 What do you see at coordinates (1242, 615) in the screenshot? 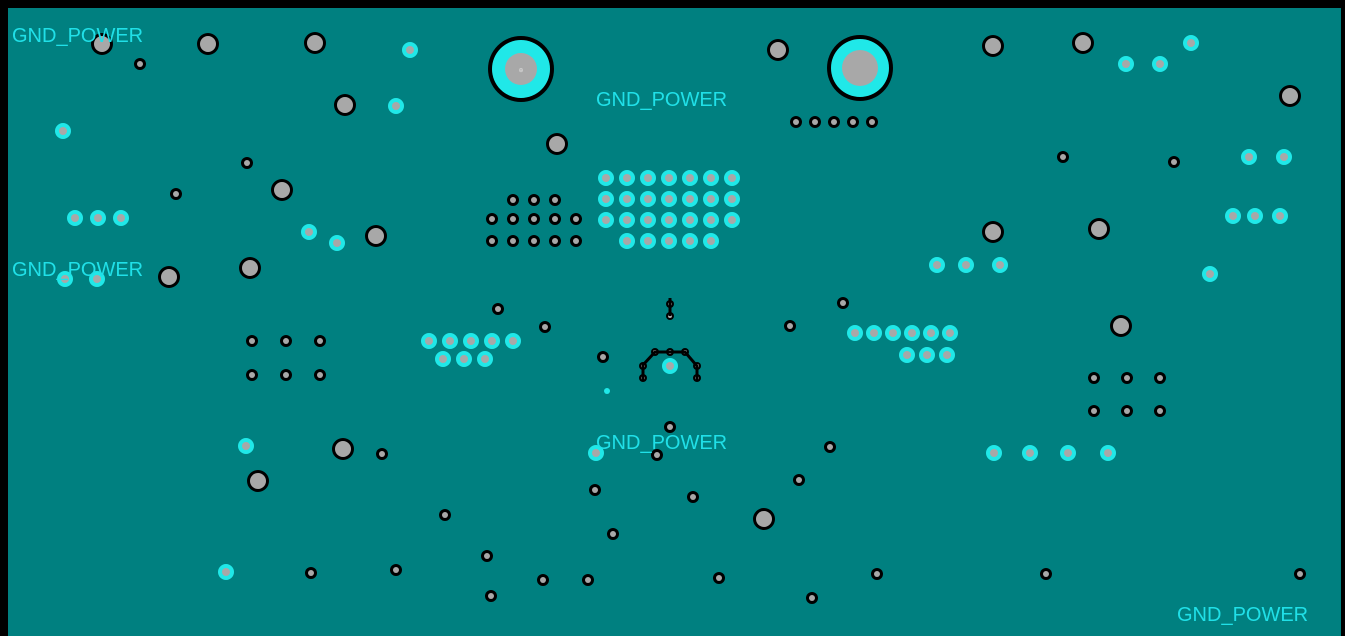
I see `net-label-bottom-right: GND_POWER` at bounding box center [1242, 615].